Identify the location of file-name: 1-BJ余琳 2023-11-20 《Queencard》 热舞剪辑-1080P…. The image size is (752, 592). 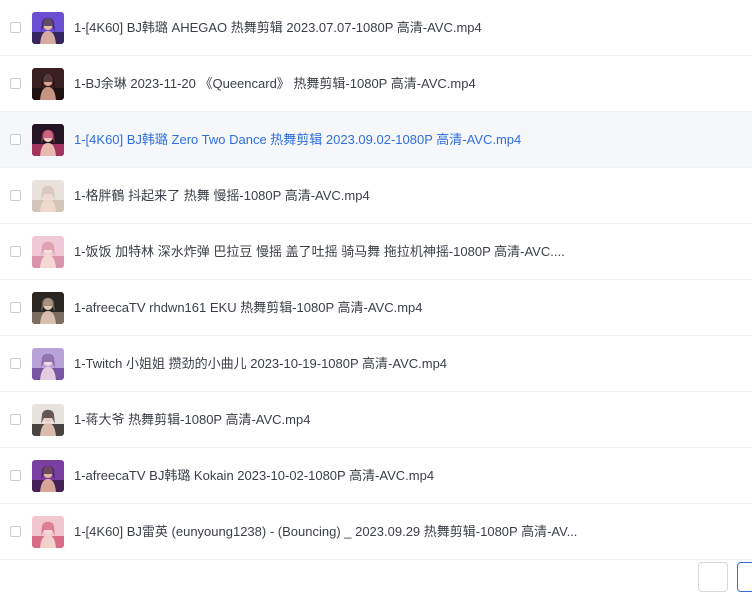
(275, 84).